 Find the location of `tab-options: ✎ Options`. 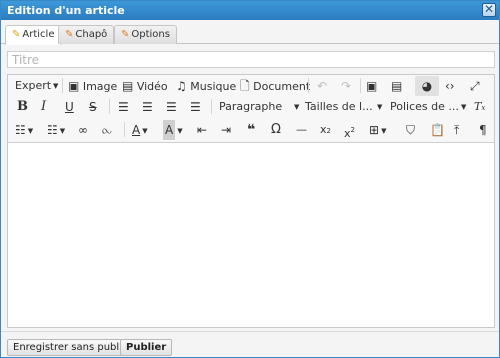

tab-options: ✎ Options is located at coordinates (145, 34).